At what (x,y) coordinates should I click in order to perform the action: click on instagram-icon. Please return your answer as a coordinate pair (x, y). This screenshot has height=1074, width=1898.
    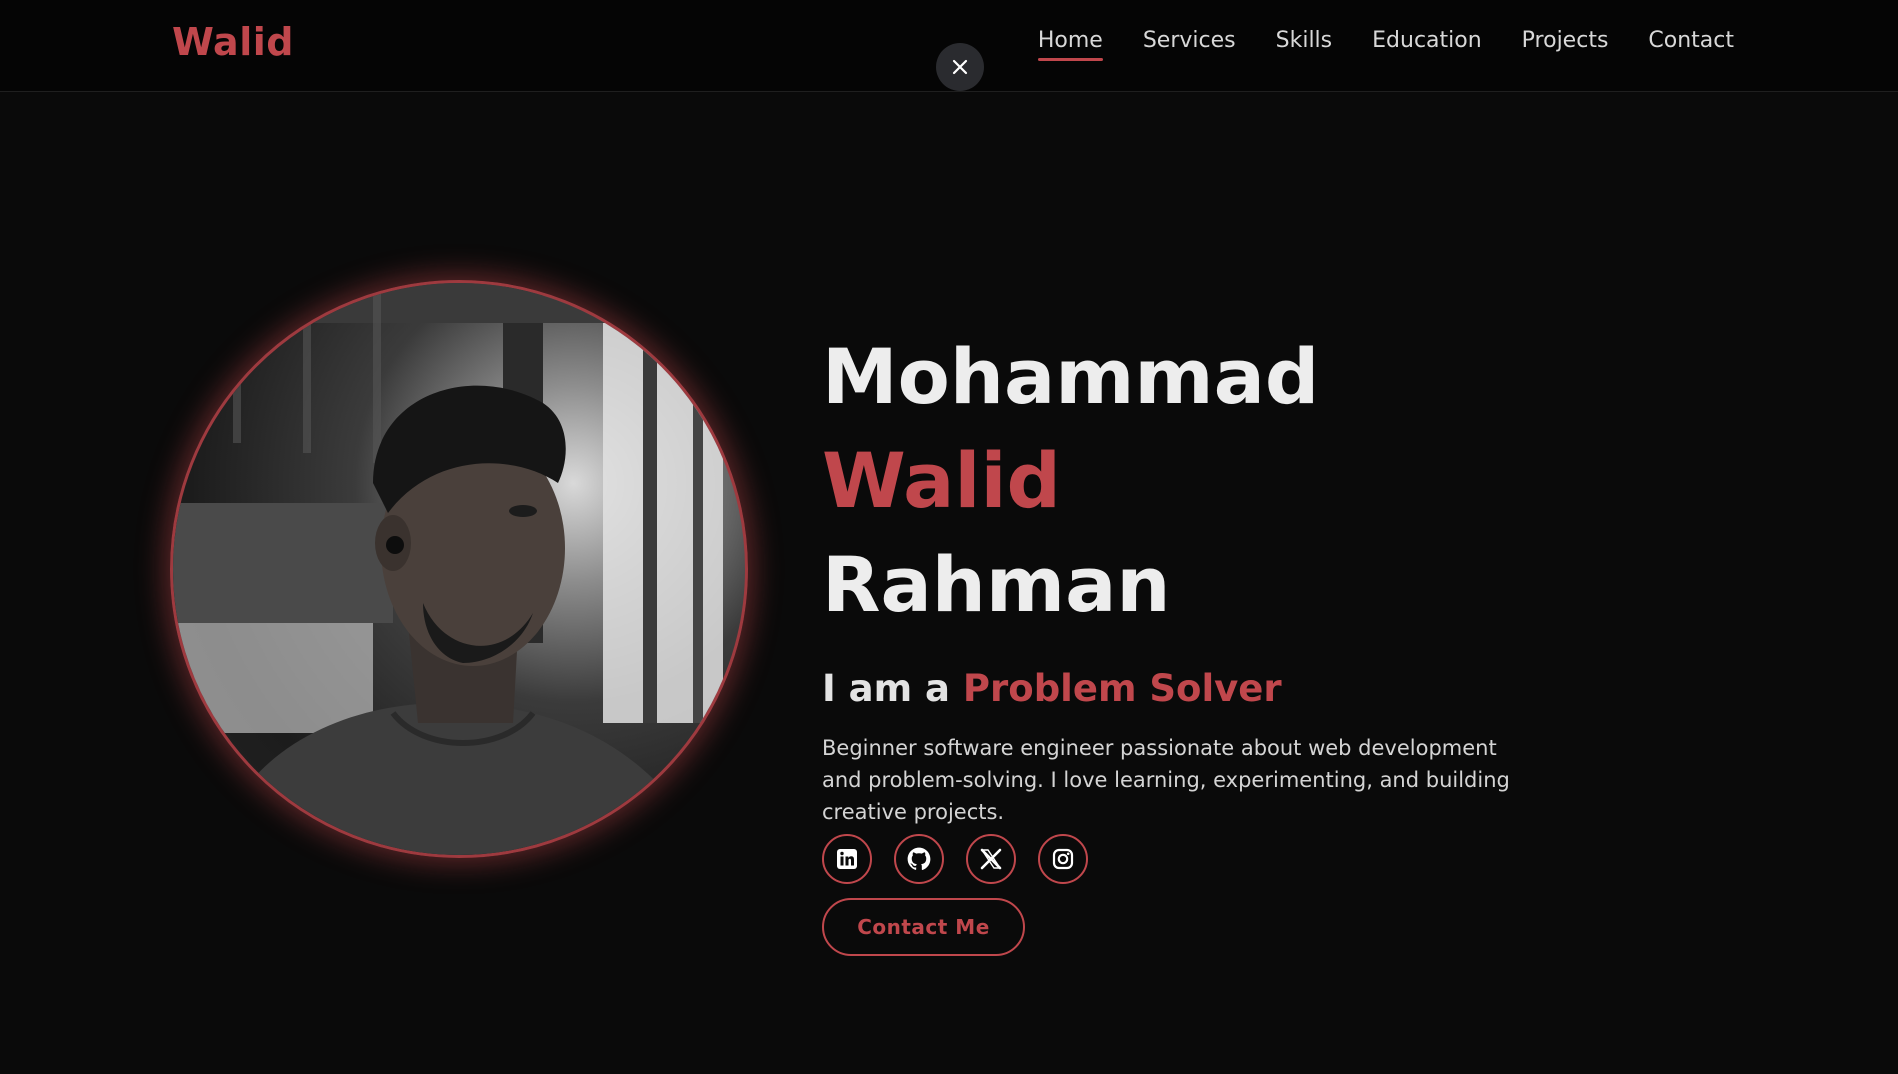
    Looking at the image, I should click on (1063, 859).